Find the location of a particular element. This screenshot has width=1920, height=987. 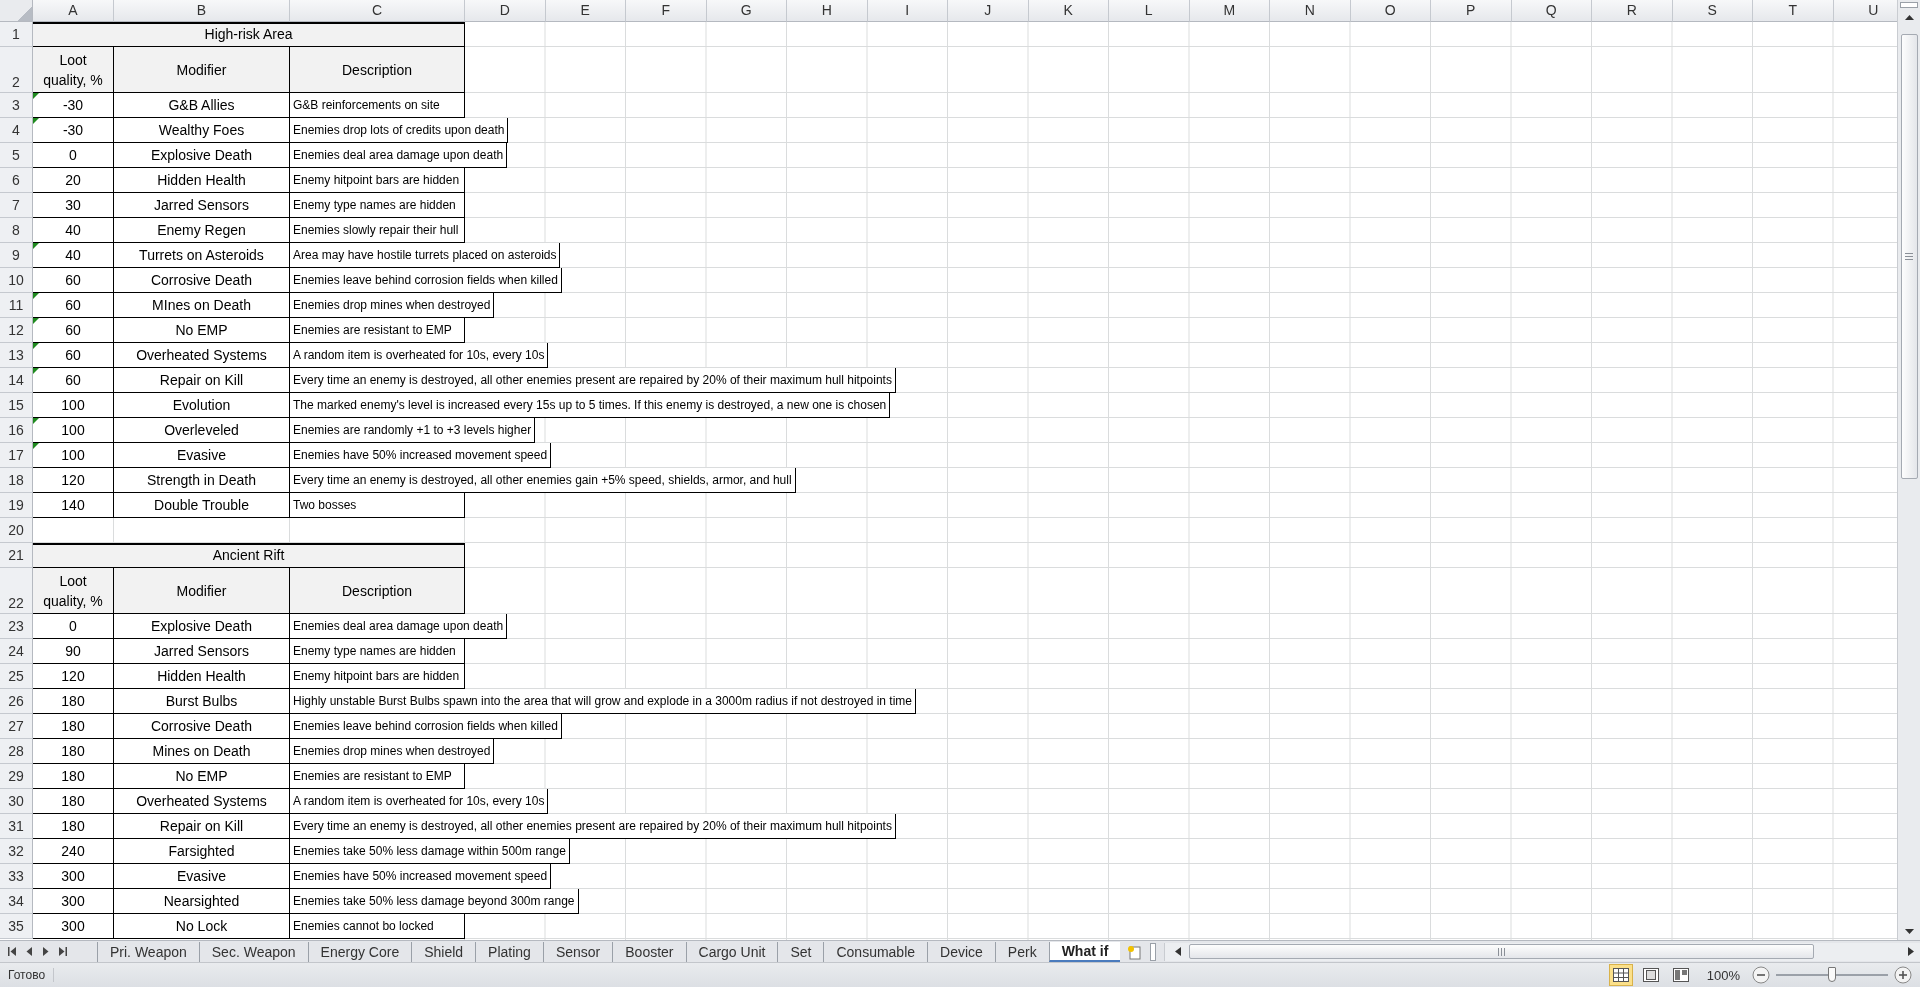

row-number: 30 is located at coordinates (16, 801).